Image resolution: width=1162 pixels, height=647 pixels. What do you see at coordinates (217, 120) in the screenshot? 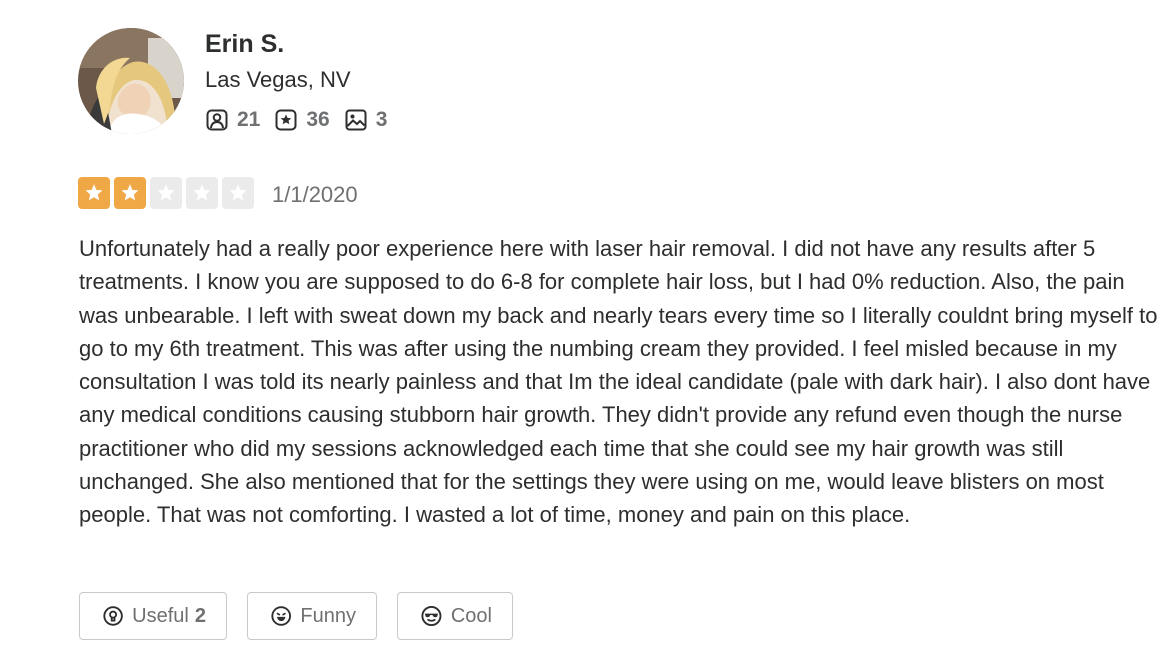
I see `friends-icon` at bounding box center [217, 120].